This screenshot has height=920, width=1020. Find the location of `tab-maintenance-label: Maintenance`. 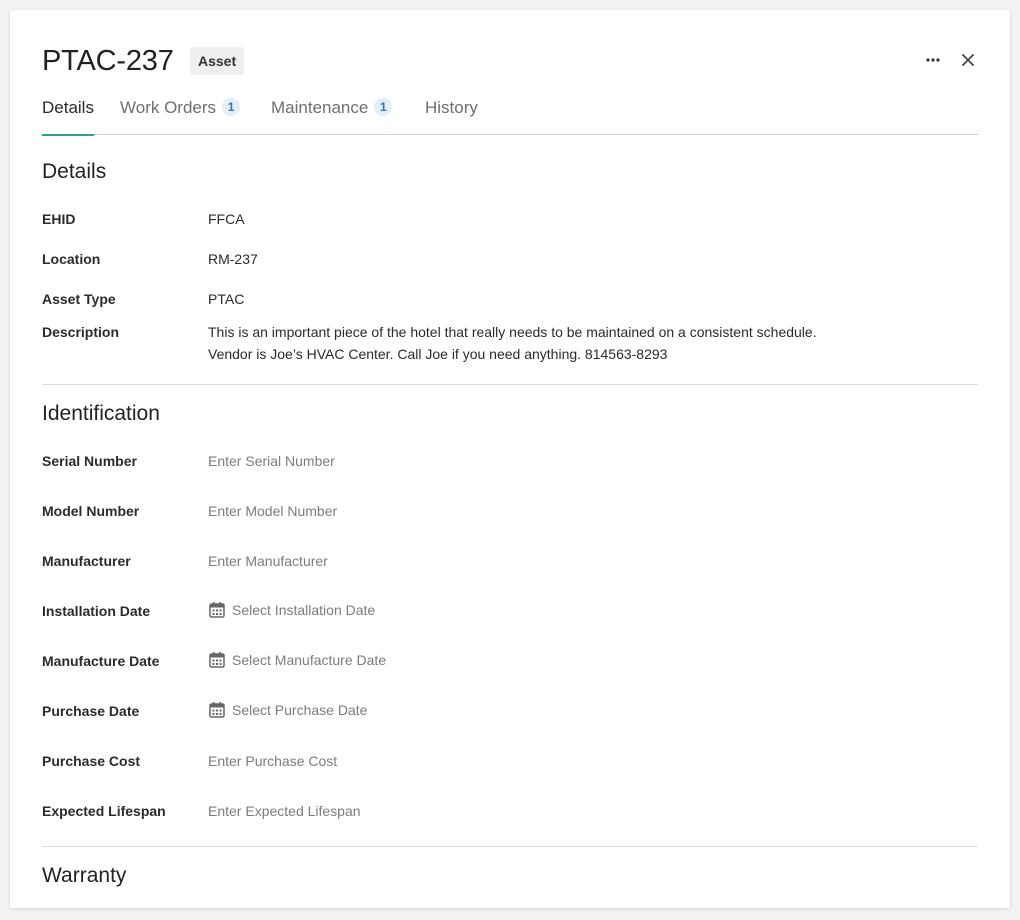

tab-maintenance-label: Maintenance is located at coordinates (320, 107).